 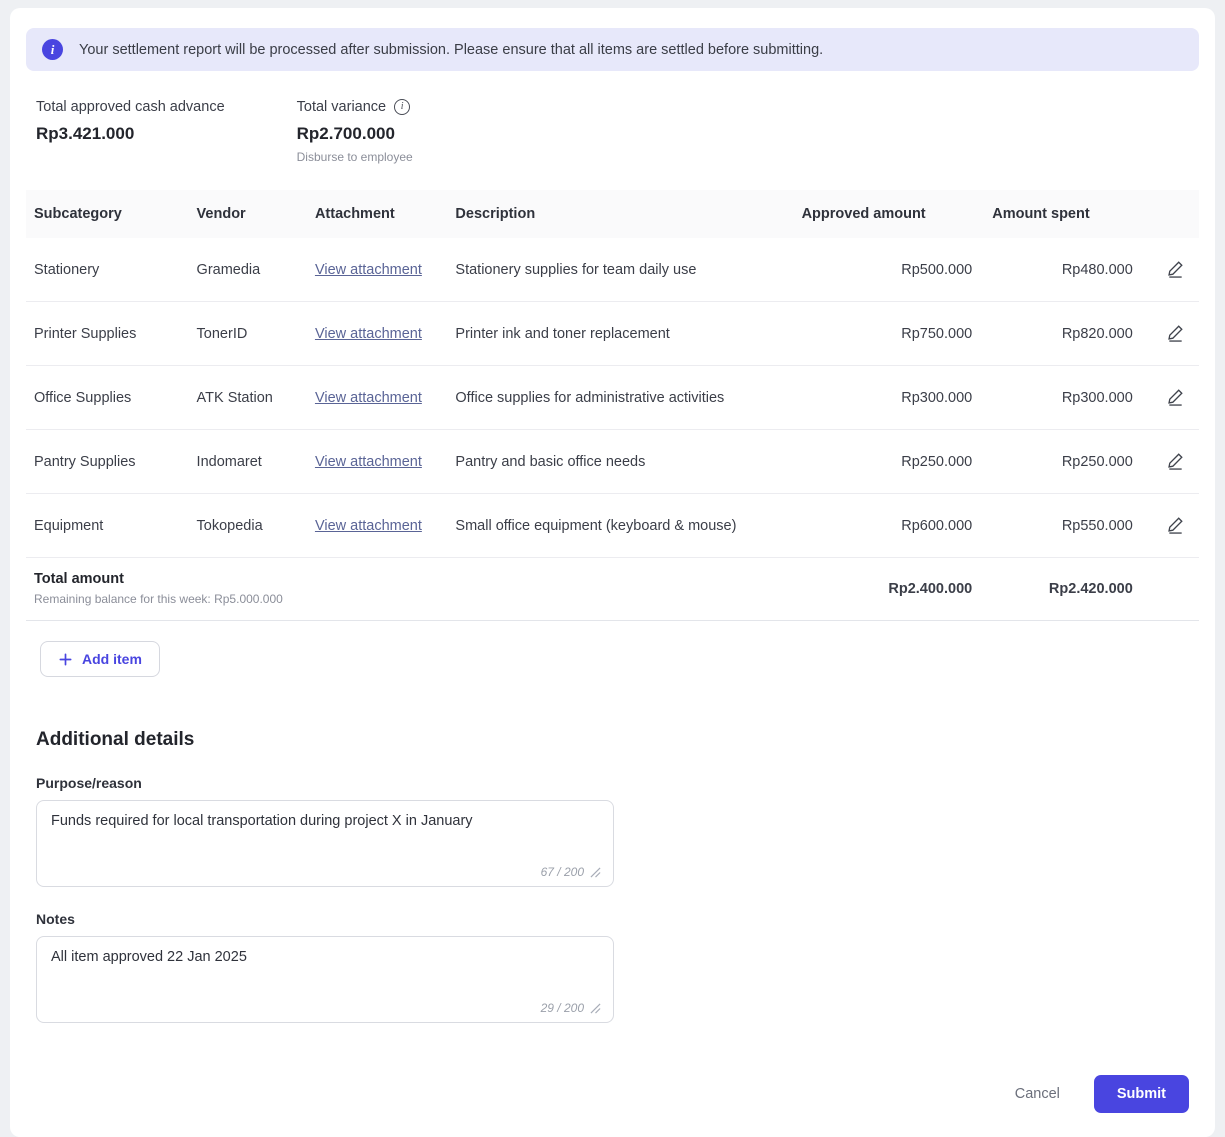 What do you see at coordinates (402, 107) in the screenshot?
I see `variance-info-icon: i` at bounding box center [402, 107].